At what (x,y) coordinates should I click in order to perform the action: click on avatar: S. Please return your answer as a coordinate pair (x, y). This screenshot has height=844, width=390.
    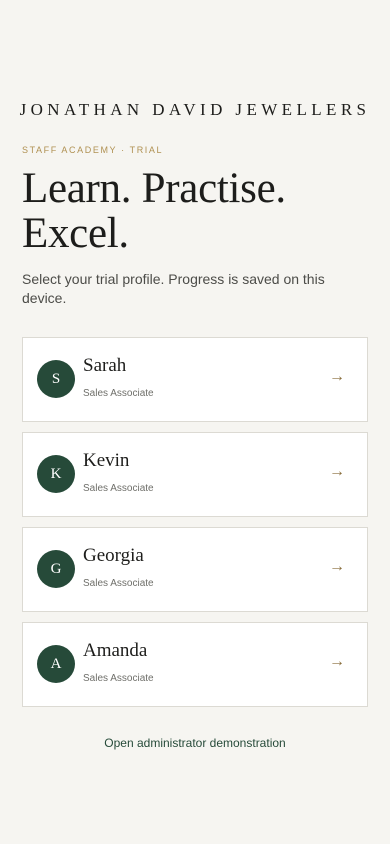
    Looking at the image, I should click on (56, 379).